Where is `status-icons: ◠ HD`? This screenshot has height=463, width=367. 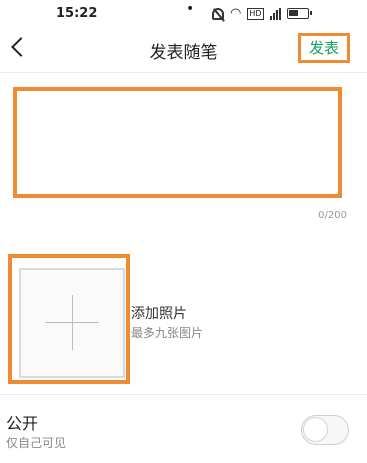 status-icons: ◠ HD is located at coordinates (262, 13).